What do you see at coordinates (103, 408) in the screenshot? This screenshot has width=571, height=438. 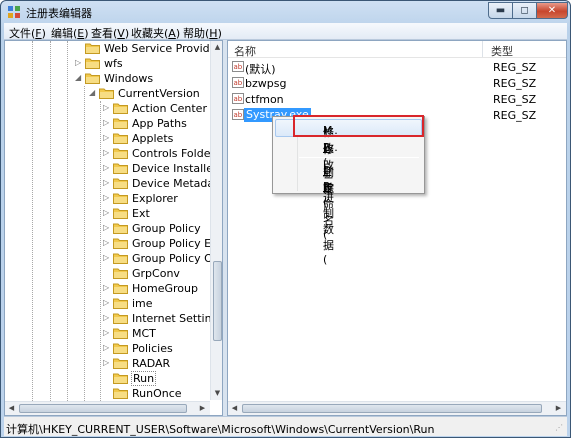 I see `tree-horizontal-scroll-thumb` at bounding box center [103, 408].